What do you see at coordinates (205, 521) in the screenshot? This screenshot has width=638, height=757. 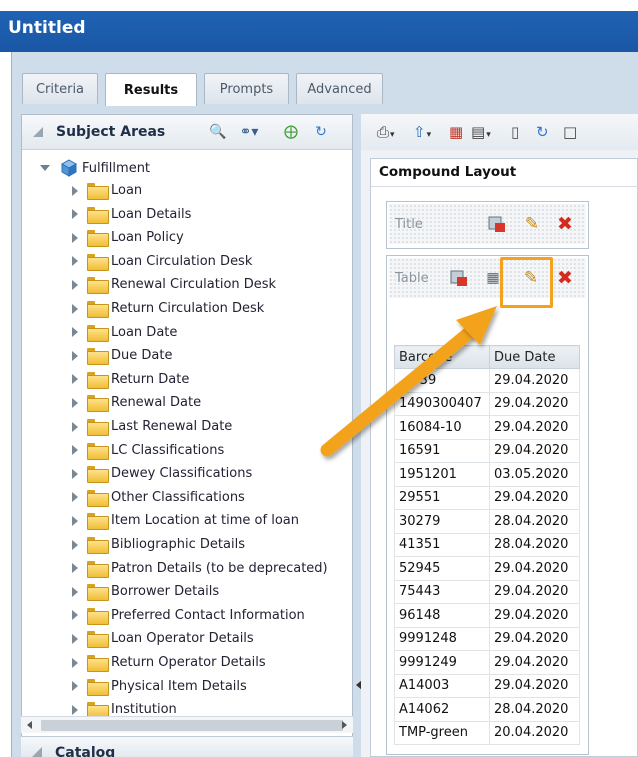 I see `tree-item-label: Item Location at time of loan` at bounding box center [205, 521].